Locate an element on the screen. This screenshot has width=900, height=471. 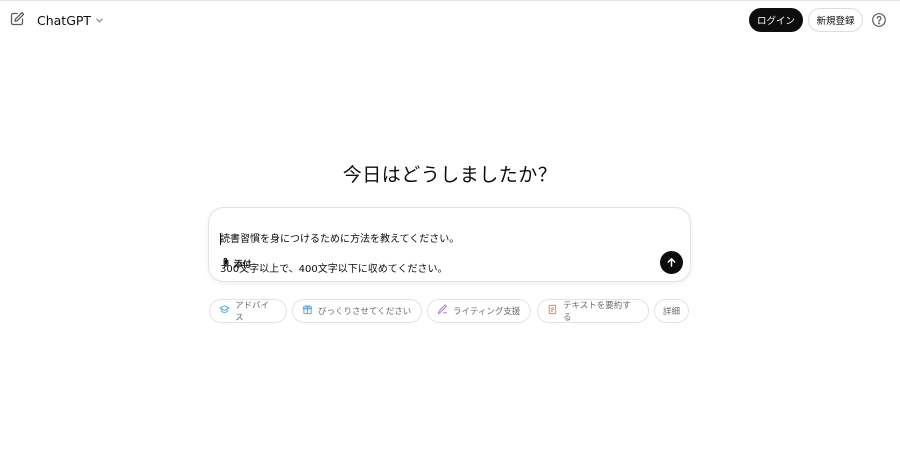
suggestion-chip-summarize: テキストを要約する is located at coordinates (593, 311).